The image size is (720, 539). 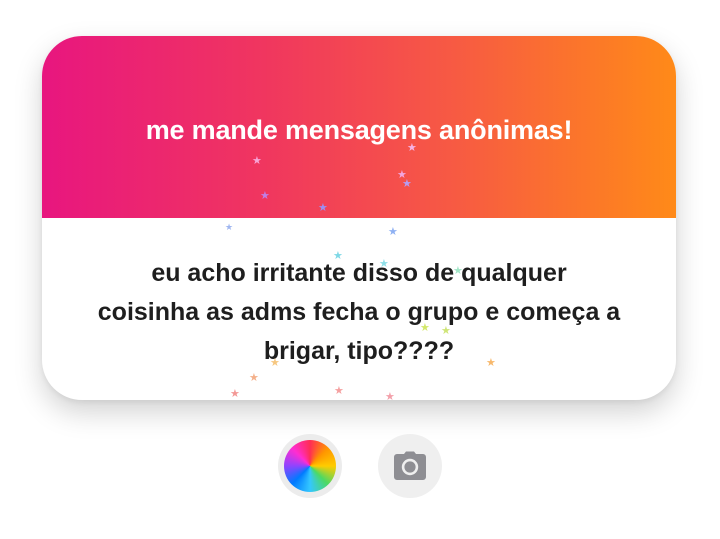 I want to click on camera-icon, so click(x=410, y=465).